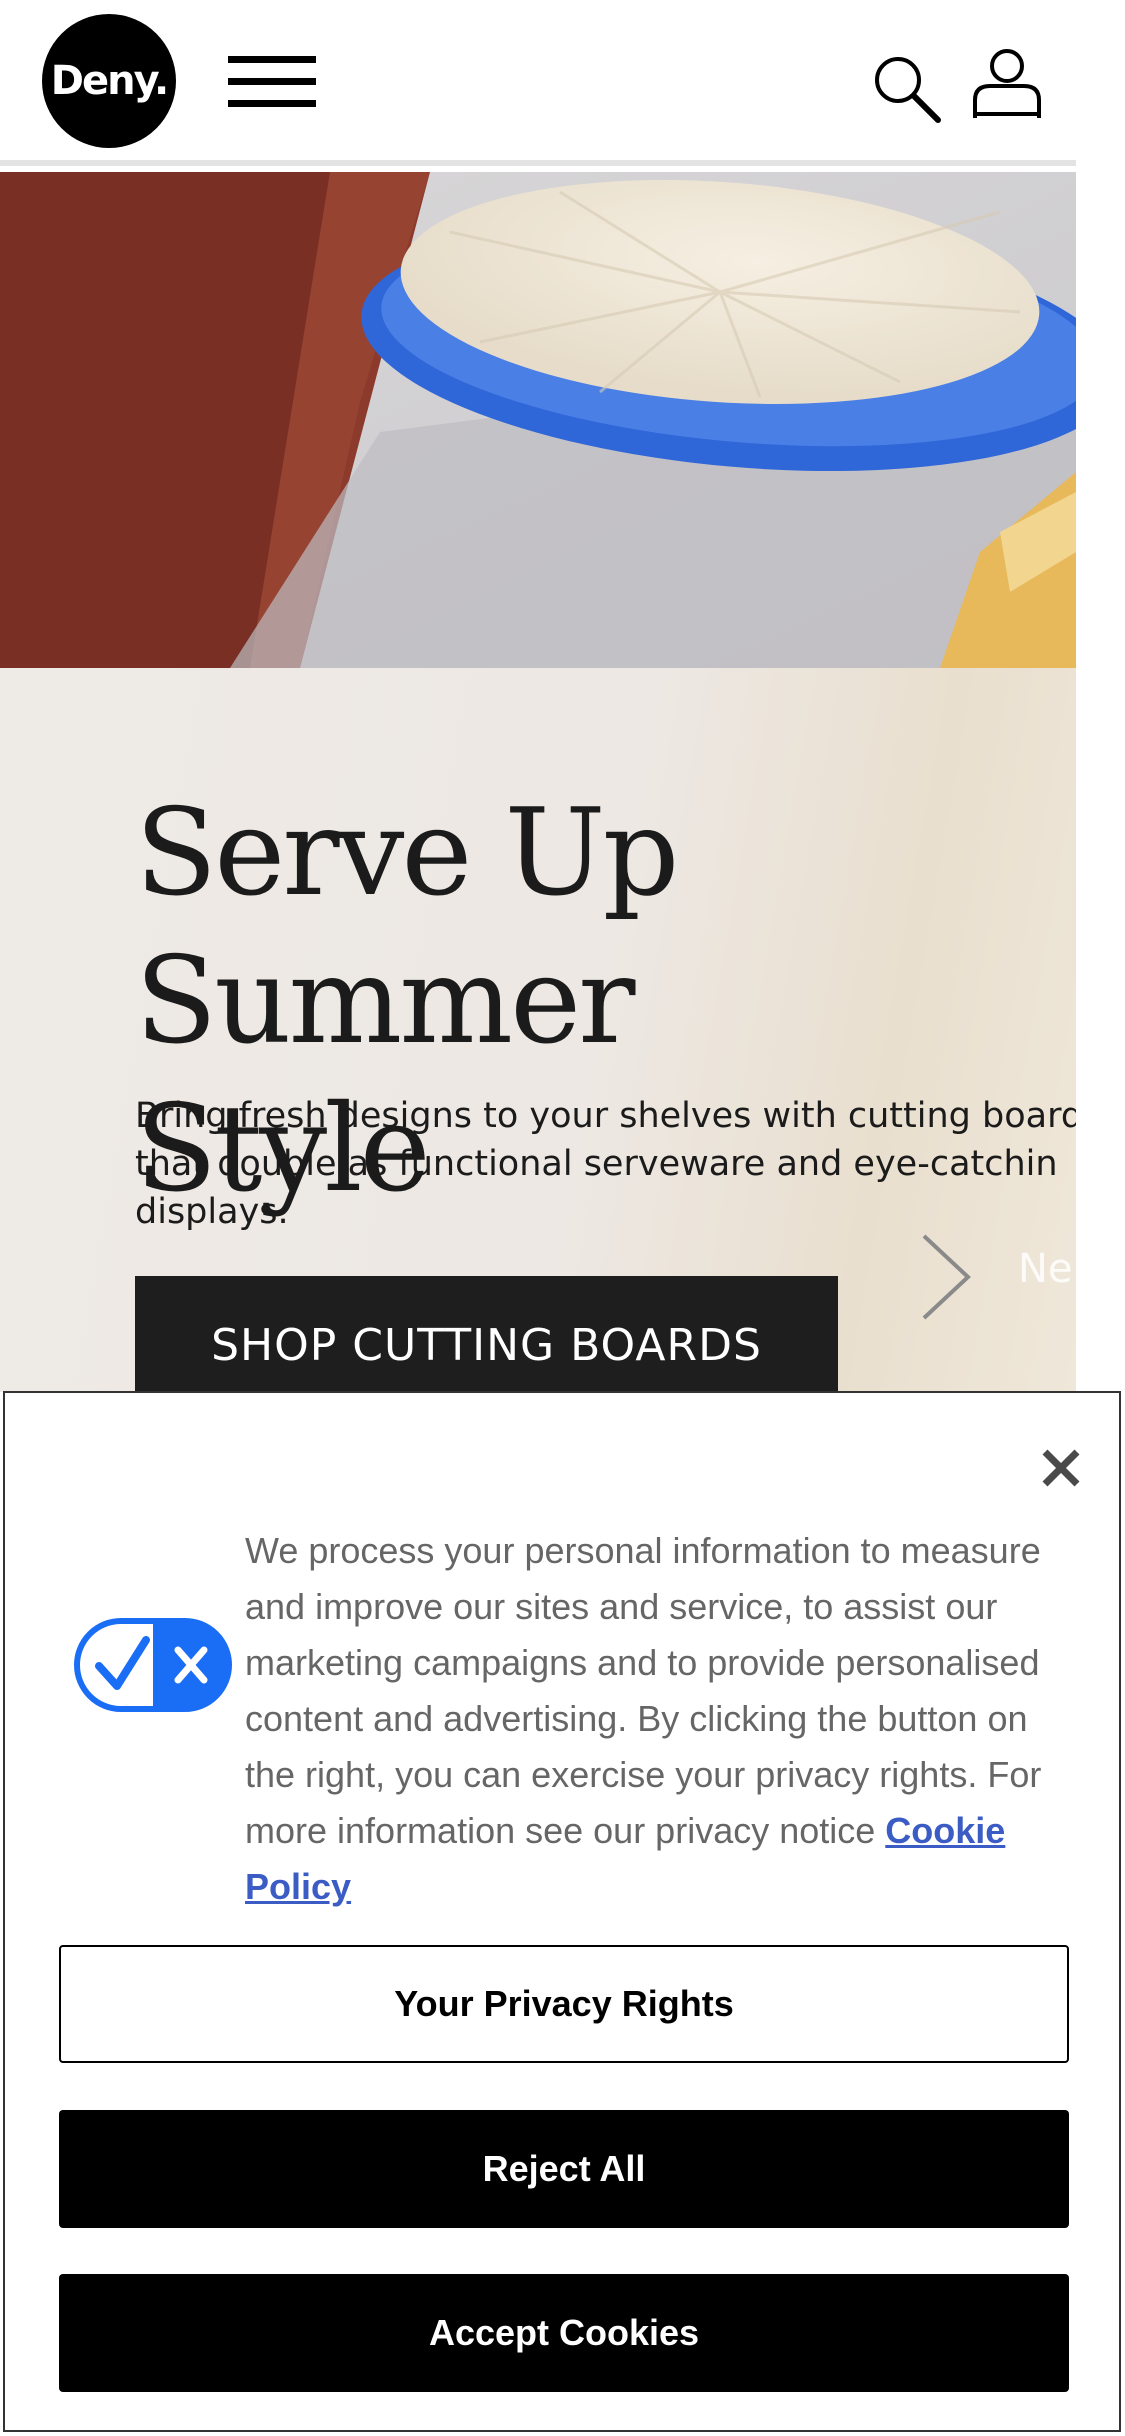 The image size is (1125, 2436). Describe the element at coordinates (486, 1334) in the screenshot. I see `shop-cutting-boards-button: SHOP CUTTING BOARDS` at that location.